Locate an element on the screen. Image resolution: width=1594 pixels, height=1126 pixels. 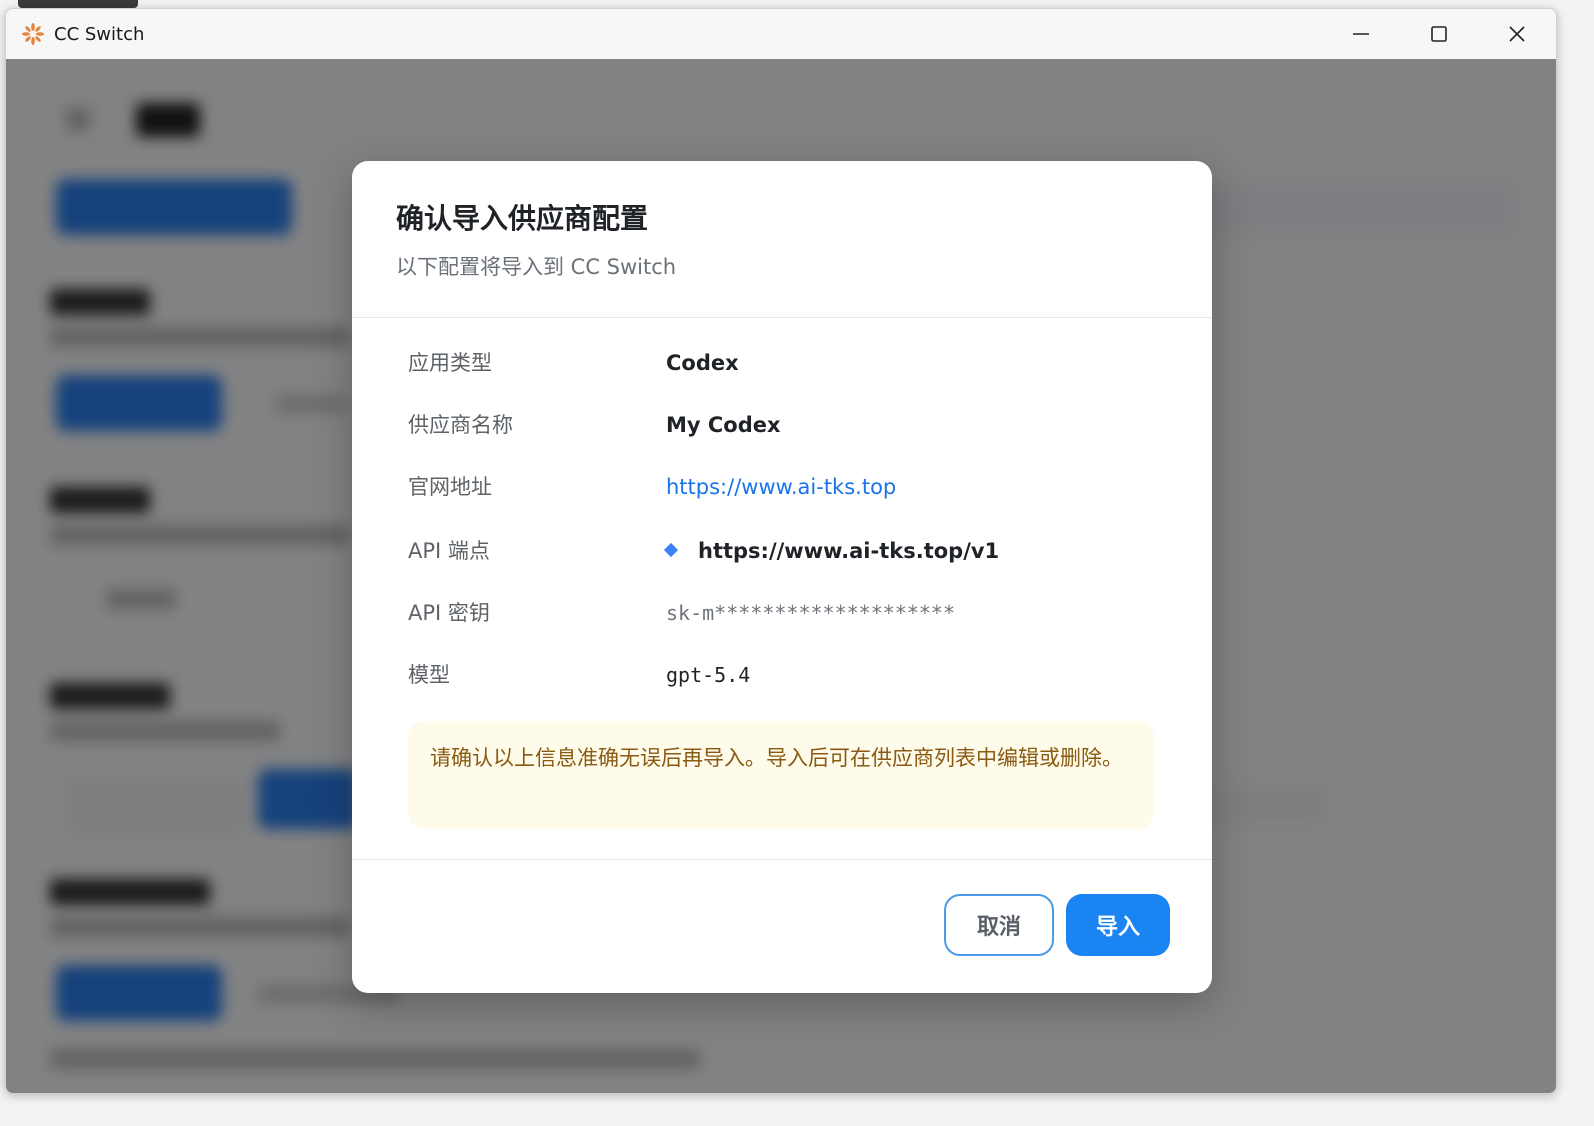
app-logo-icon is located at coordinates (33, 34).